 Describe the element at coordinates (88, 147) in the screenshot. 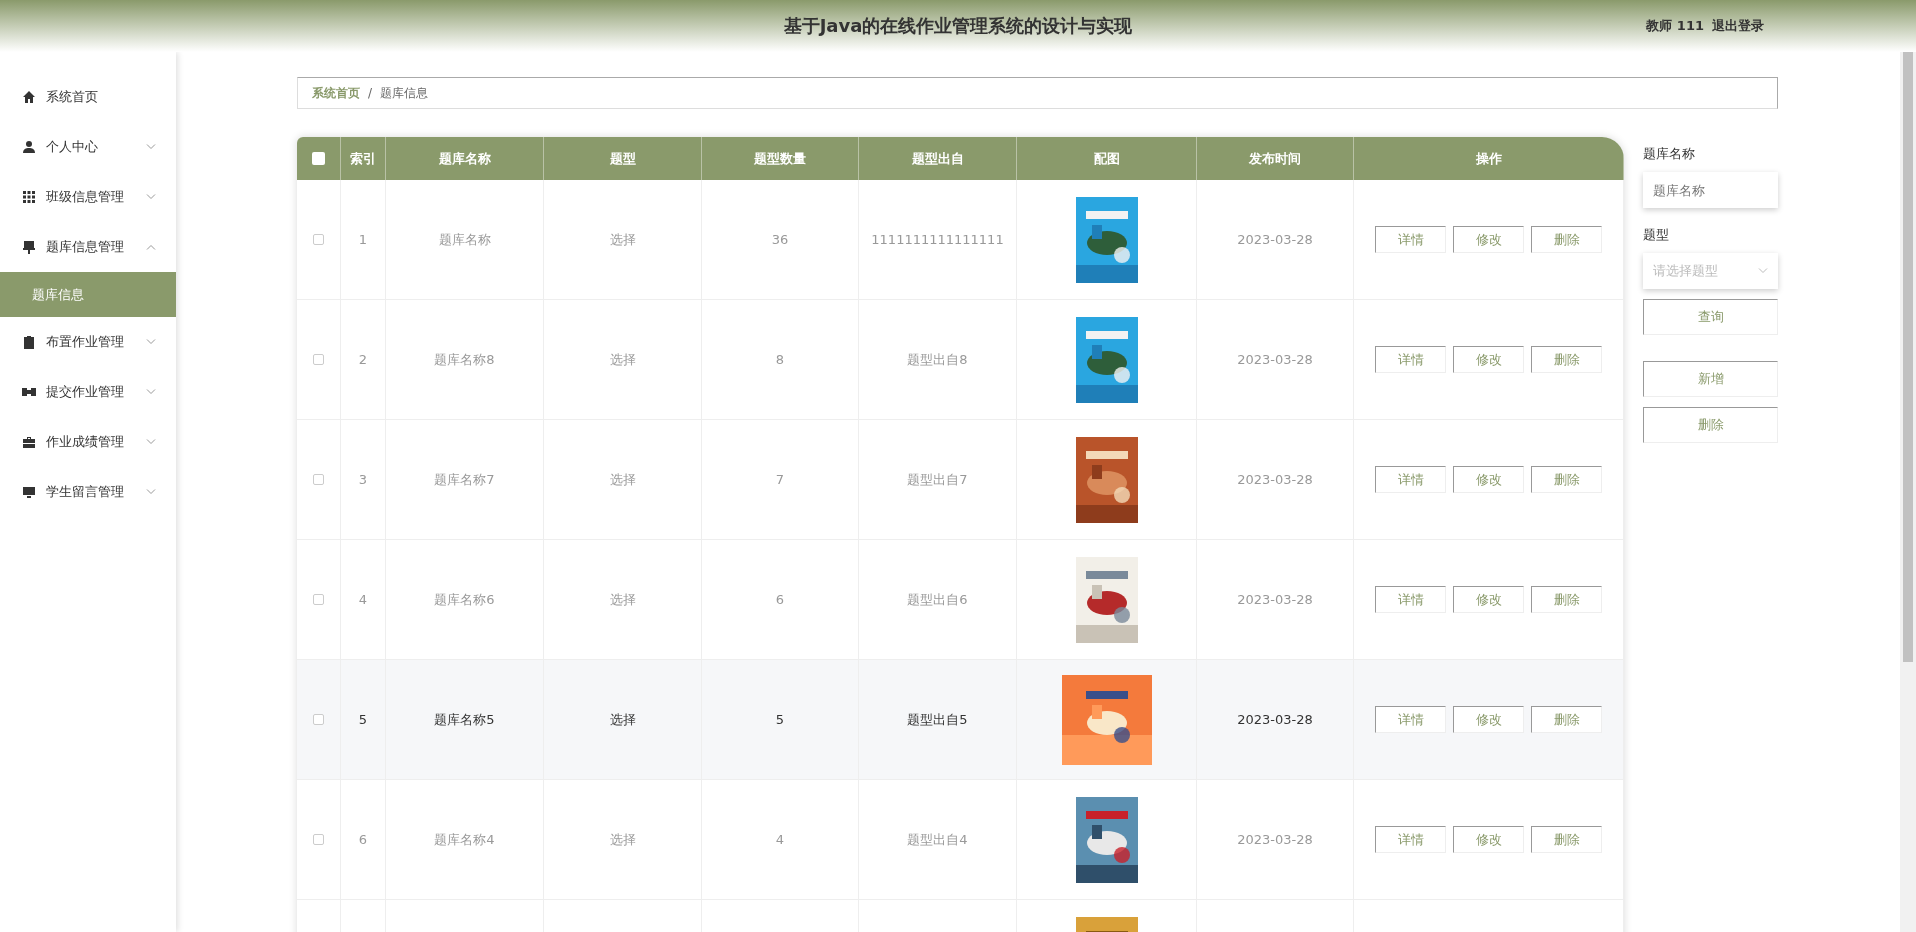

I see `sidebar-item: 个人中心` at that location.